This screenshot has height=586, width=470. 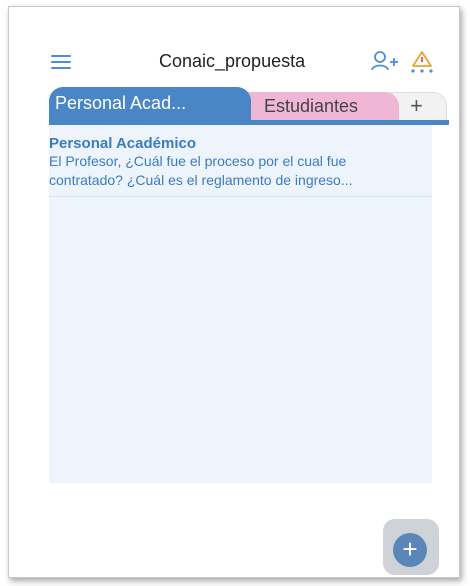 What do you see at coordinates (316, 106) in the screenshot?
I see `tab-estudiantes: Estudiantes` at bounding box center [316, 106].